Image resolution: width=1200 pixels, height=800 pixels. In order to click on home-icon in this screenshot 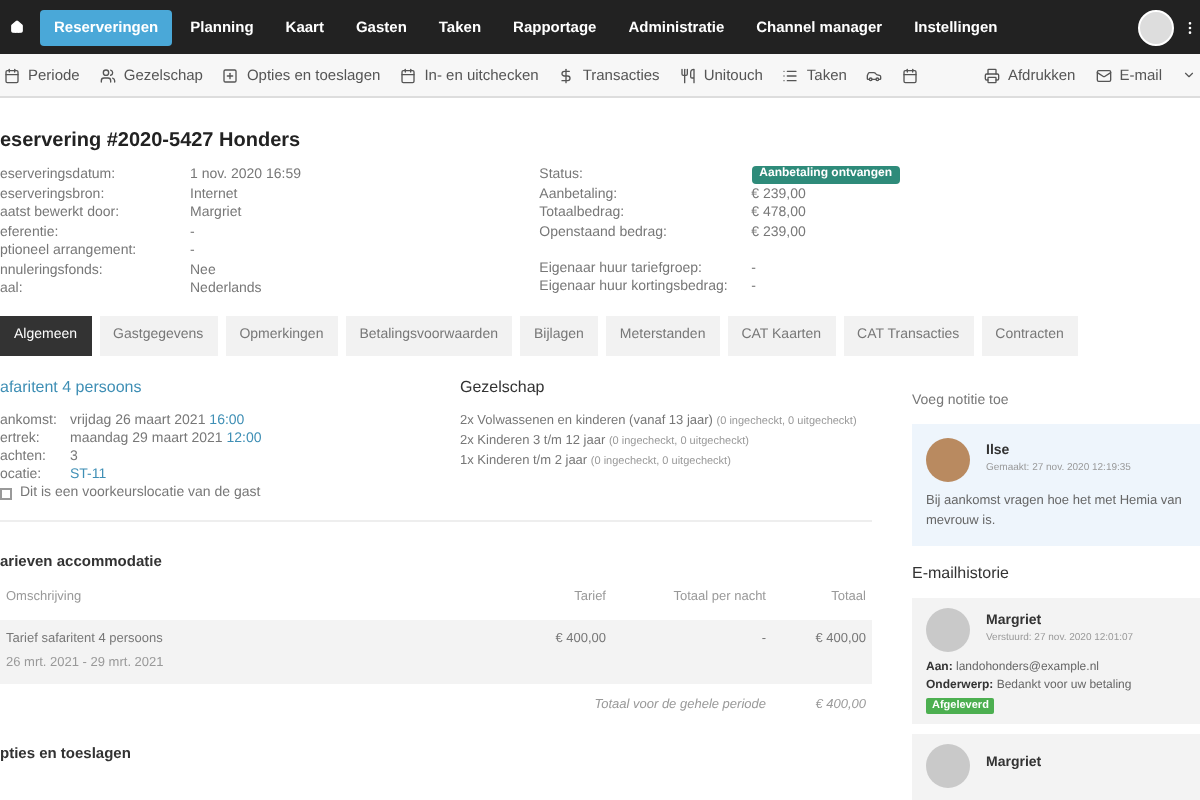, I will do `click(17, 27)`.